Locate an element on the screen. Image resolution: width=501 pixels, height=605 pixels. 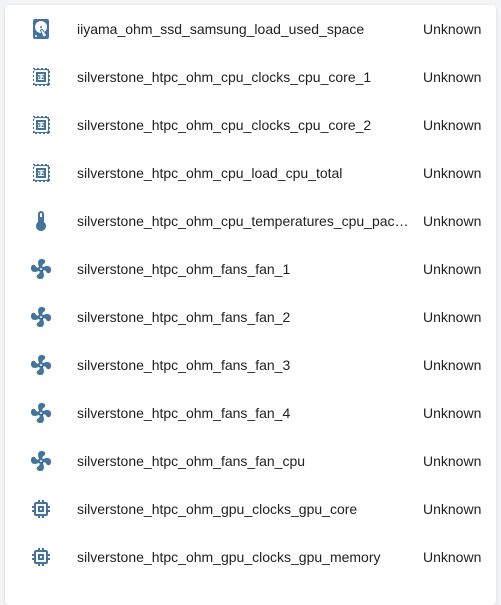
entity-name: silverstone_htpc_ohm_fans_fan_2 is located at coordinates (184, 317).